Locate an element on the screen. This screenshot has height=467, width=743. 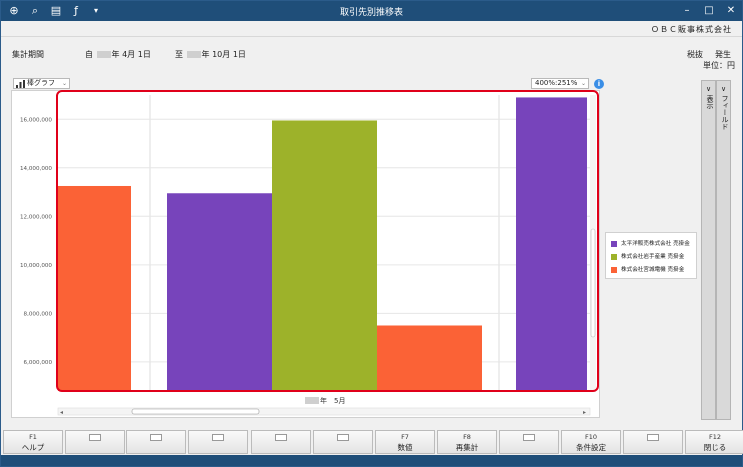
bar-chart-icon is located at coordinates (20, 84).